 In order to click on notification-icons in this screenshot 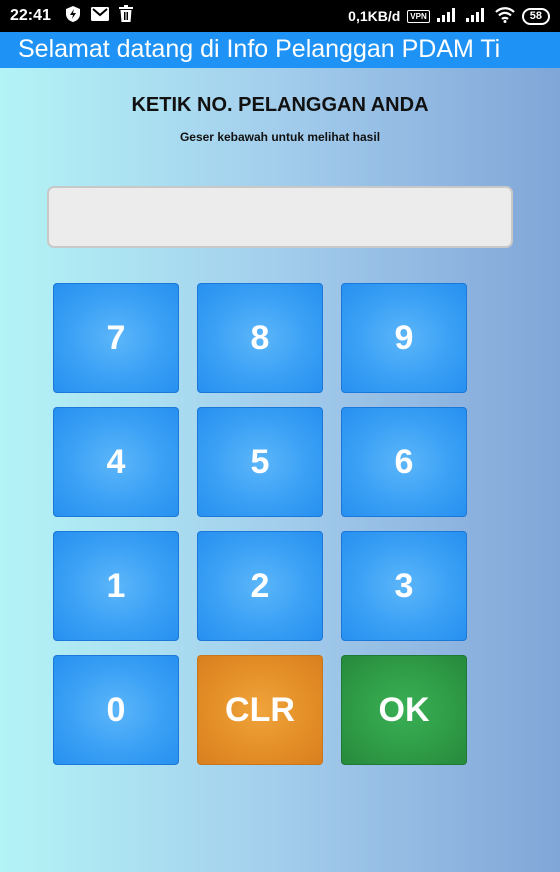, I will do `click(99, 16)`.